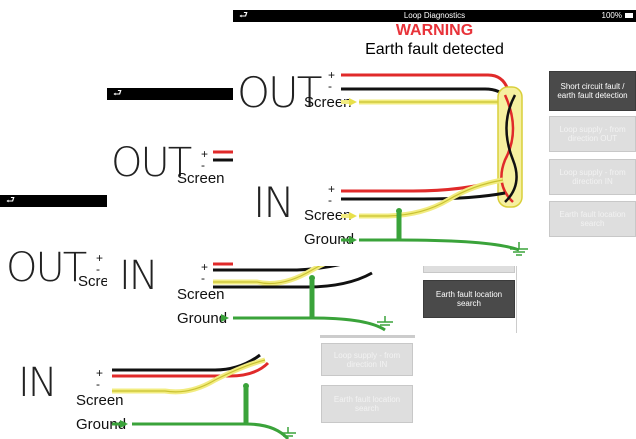 The image size is (636, 439). Describe the element at coordinates (592, 134) in the screenshot. I see `loop-supply-out-button: Loop supply - from direction OUT` at that location.